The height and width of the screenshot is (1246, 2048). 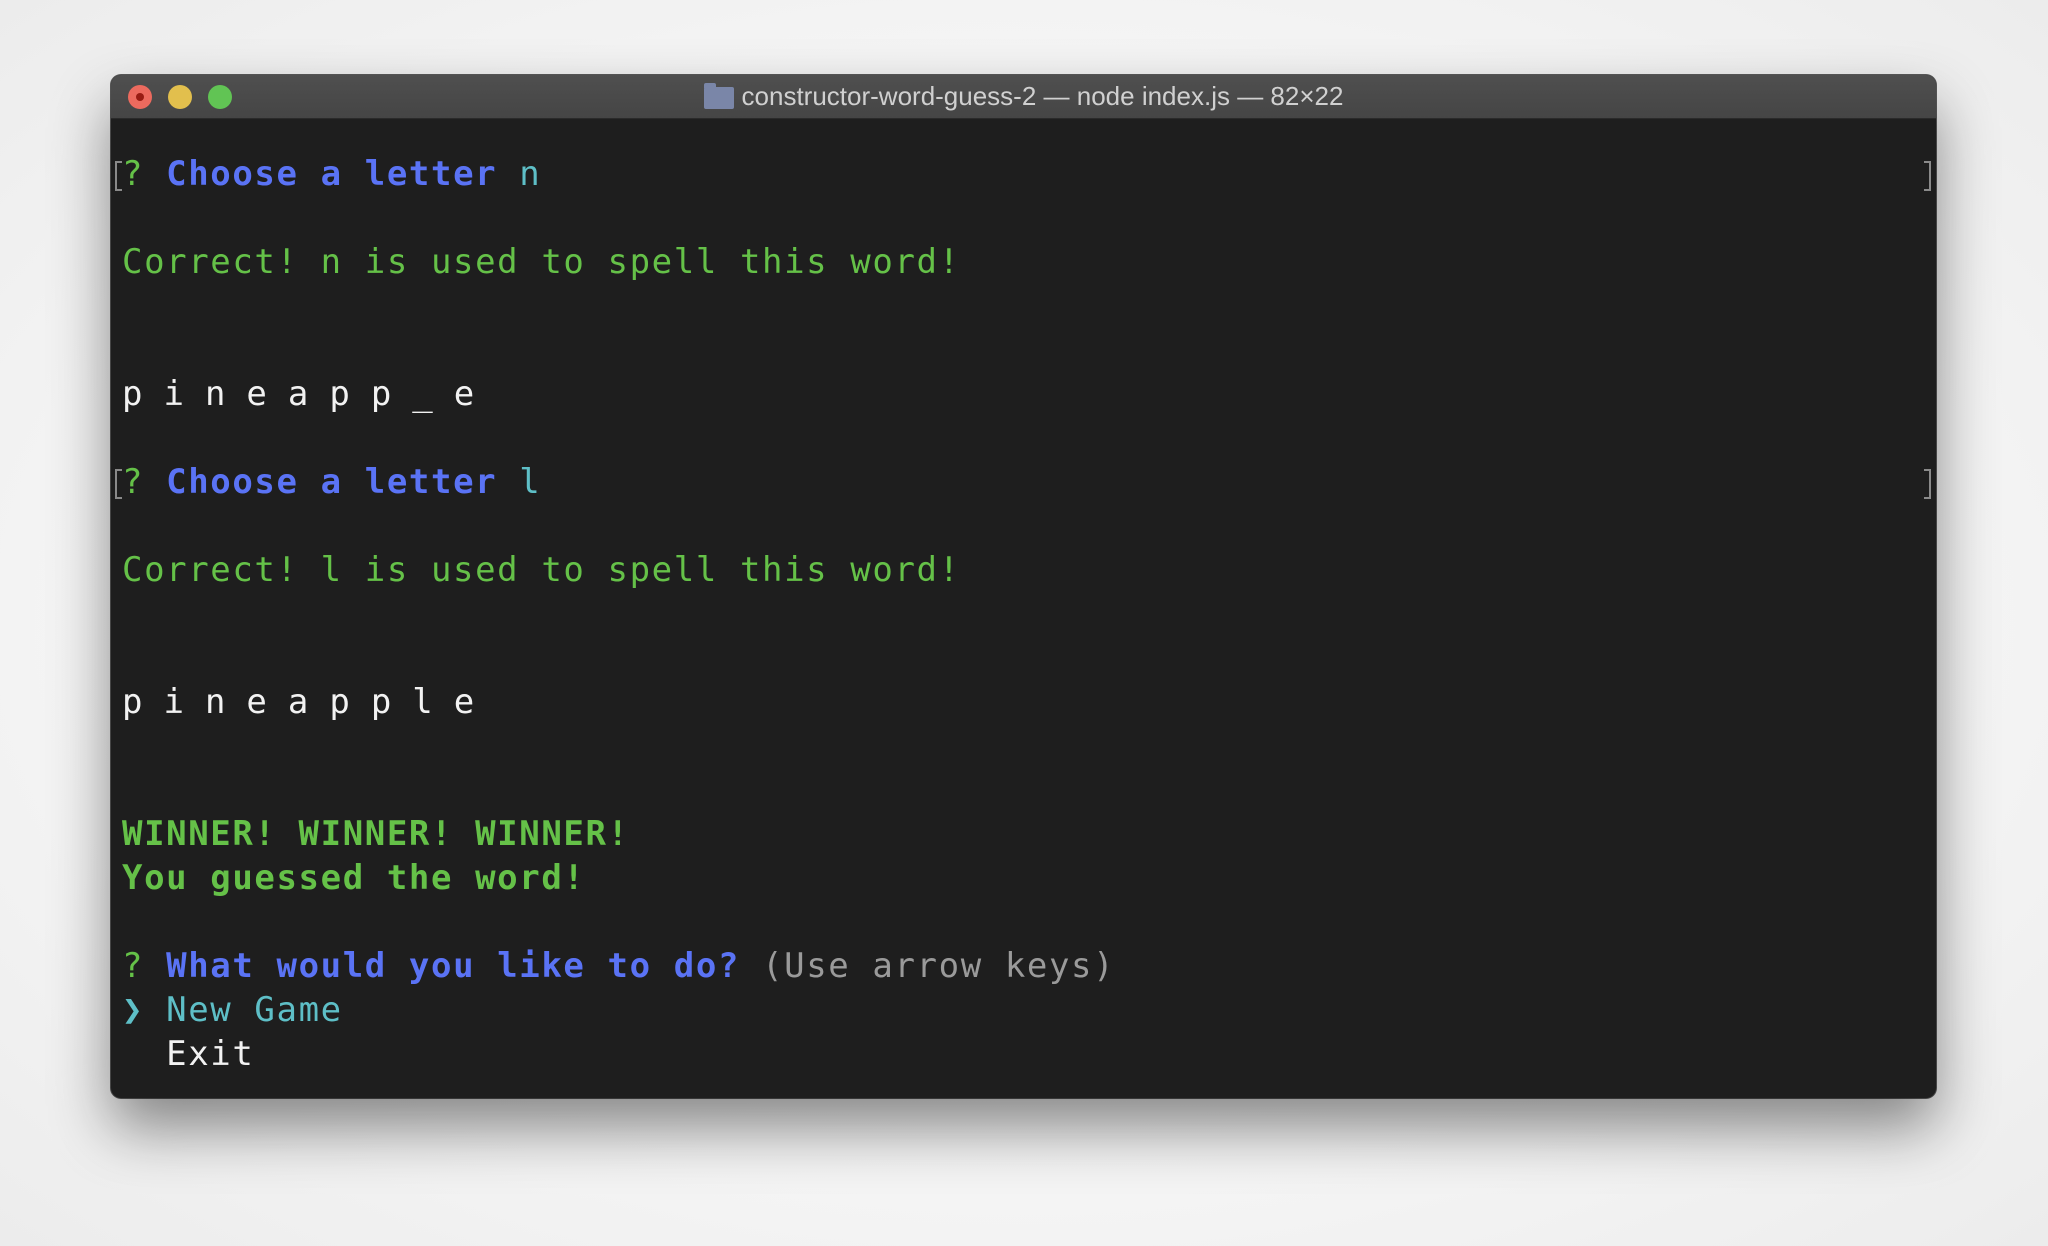 I want to click on prompt-line-1: ? Choose a letter n, so click(x=331, y=174).